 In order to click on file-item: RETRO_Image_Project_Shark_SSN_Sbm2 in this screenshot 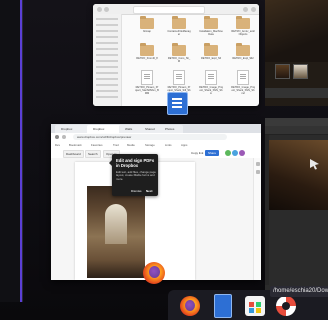, I will do `click(243, 82)`.